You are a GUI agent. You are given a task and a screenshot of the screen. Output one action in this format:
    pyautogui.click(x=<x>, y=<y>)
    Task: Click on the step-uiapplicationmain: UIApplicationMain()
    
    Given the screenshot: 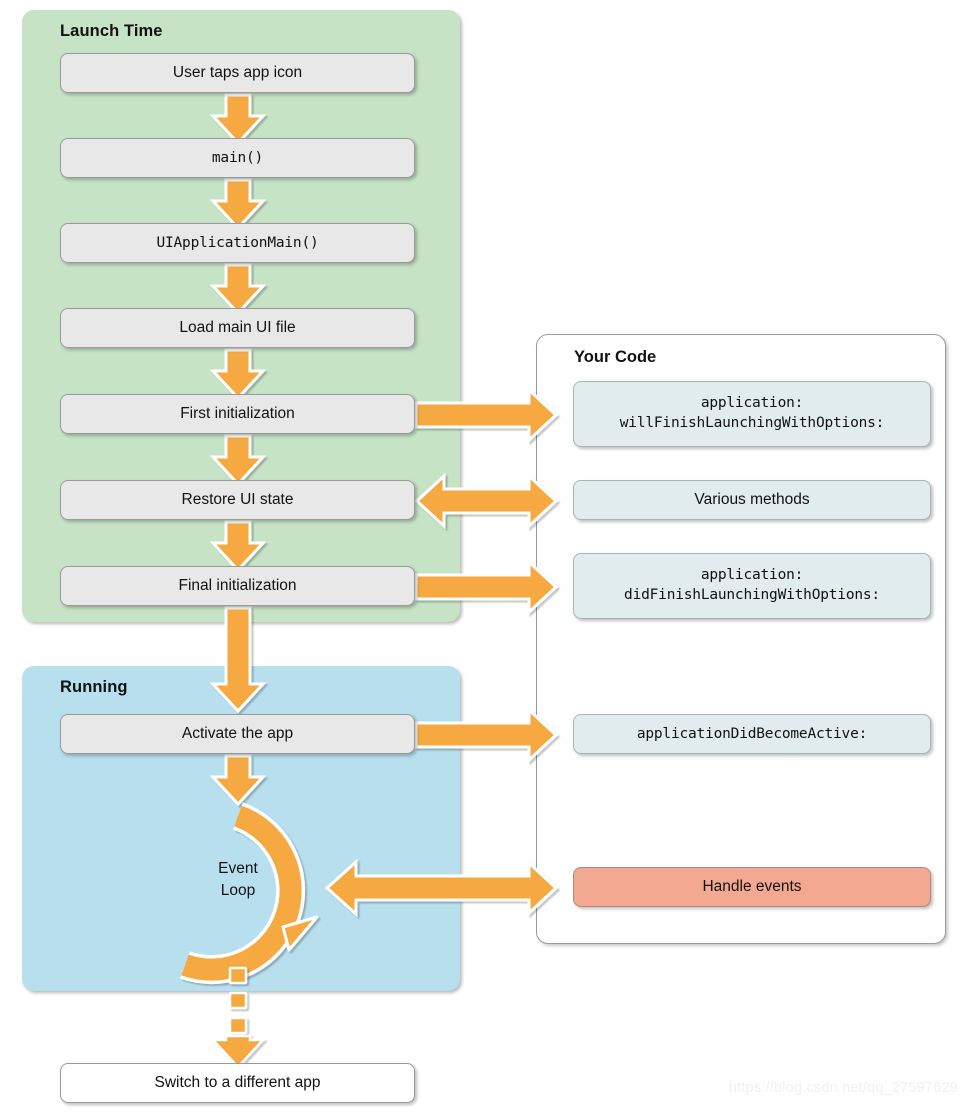 What is the action you would take?
    pyautogui.click(x=237, y=243)
    